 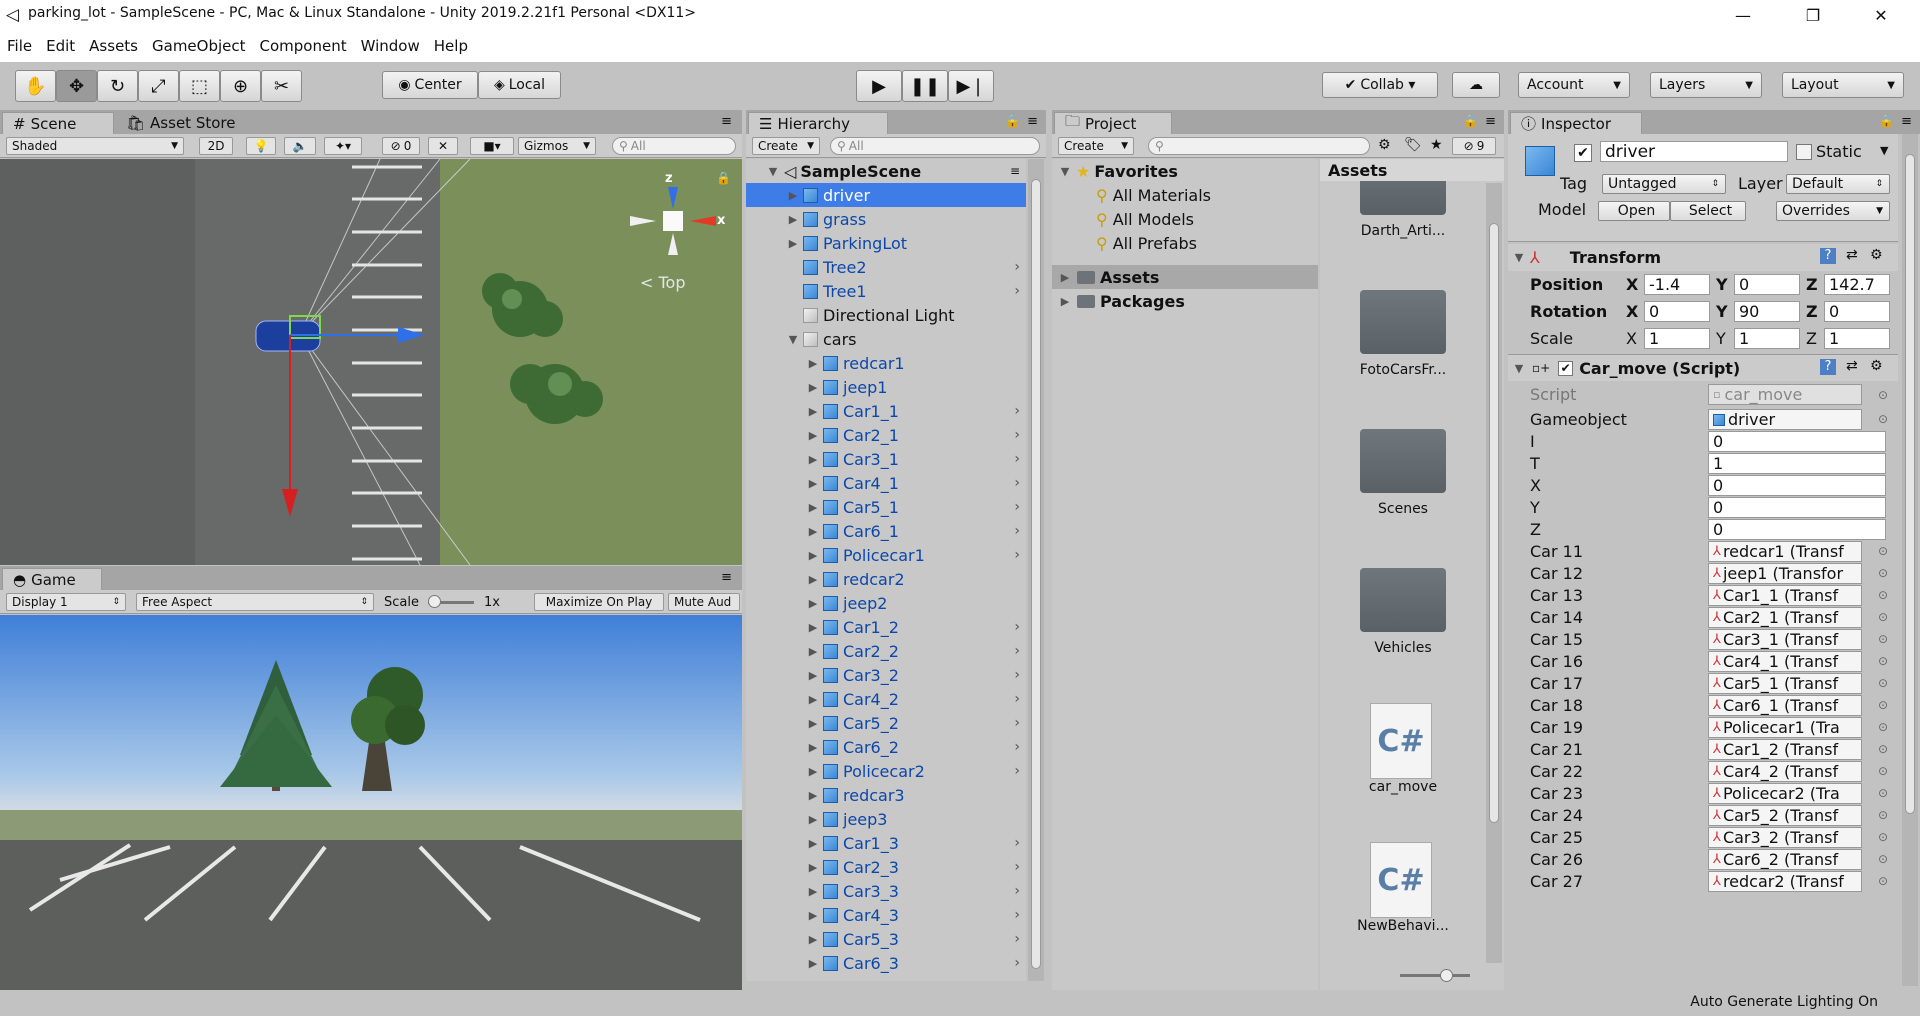 I want to click on hierarchy-scrollbar, so click(x=1036, y=570).